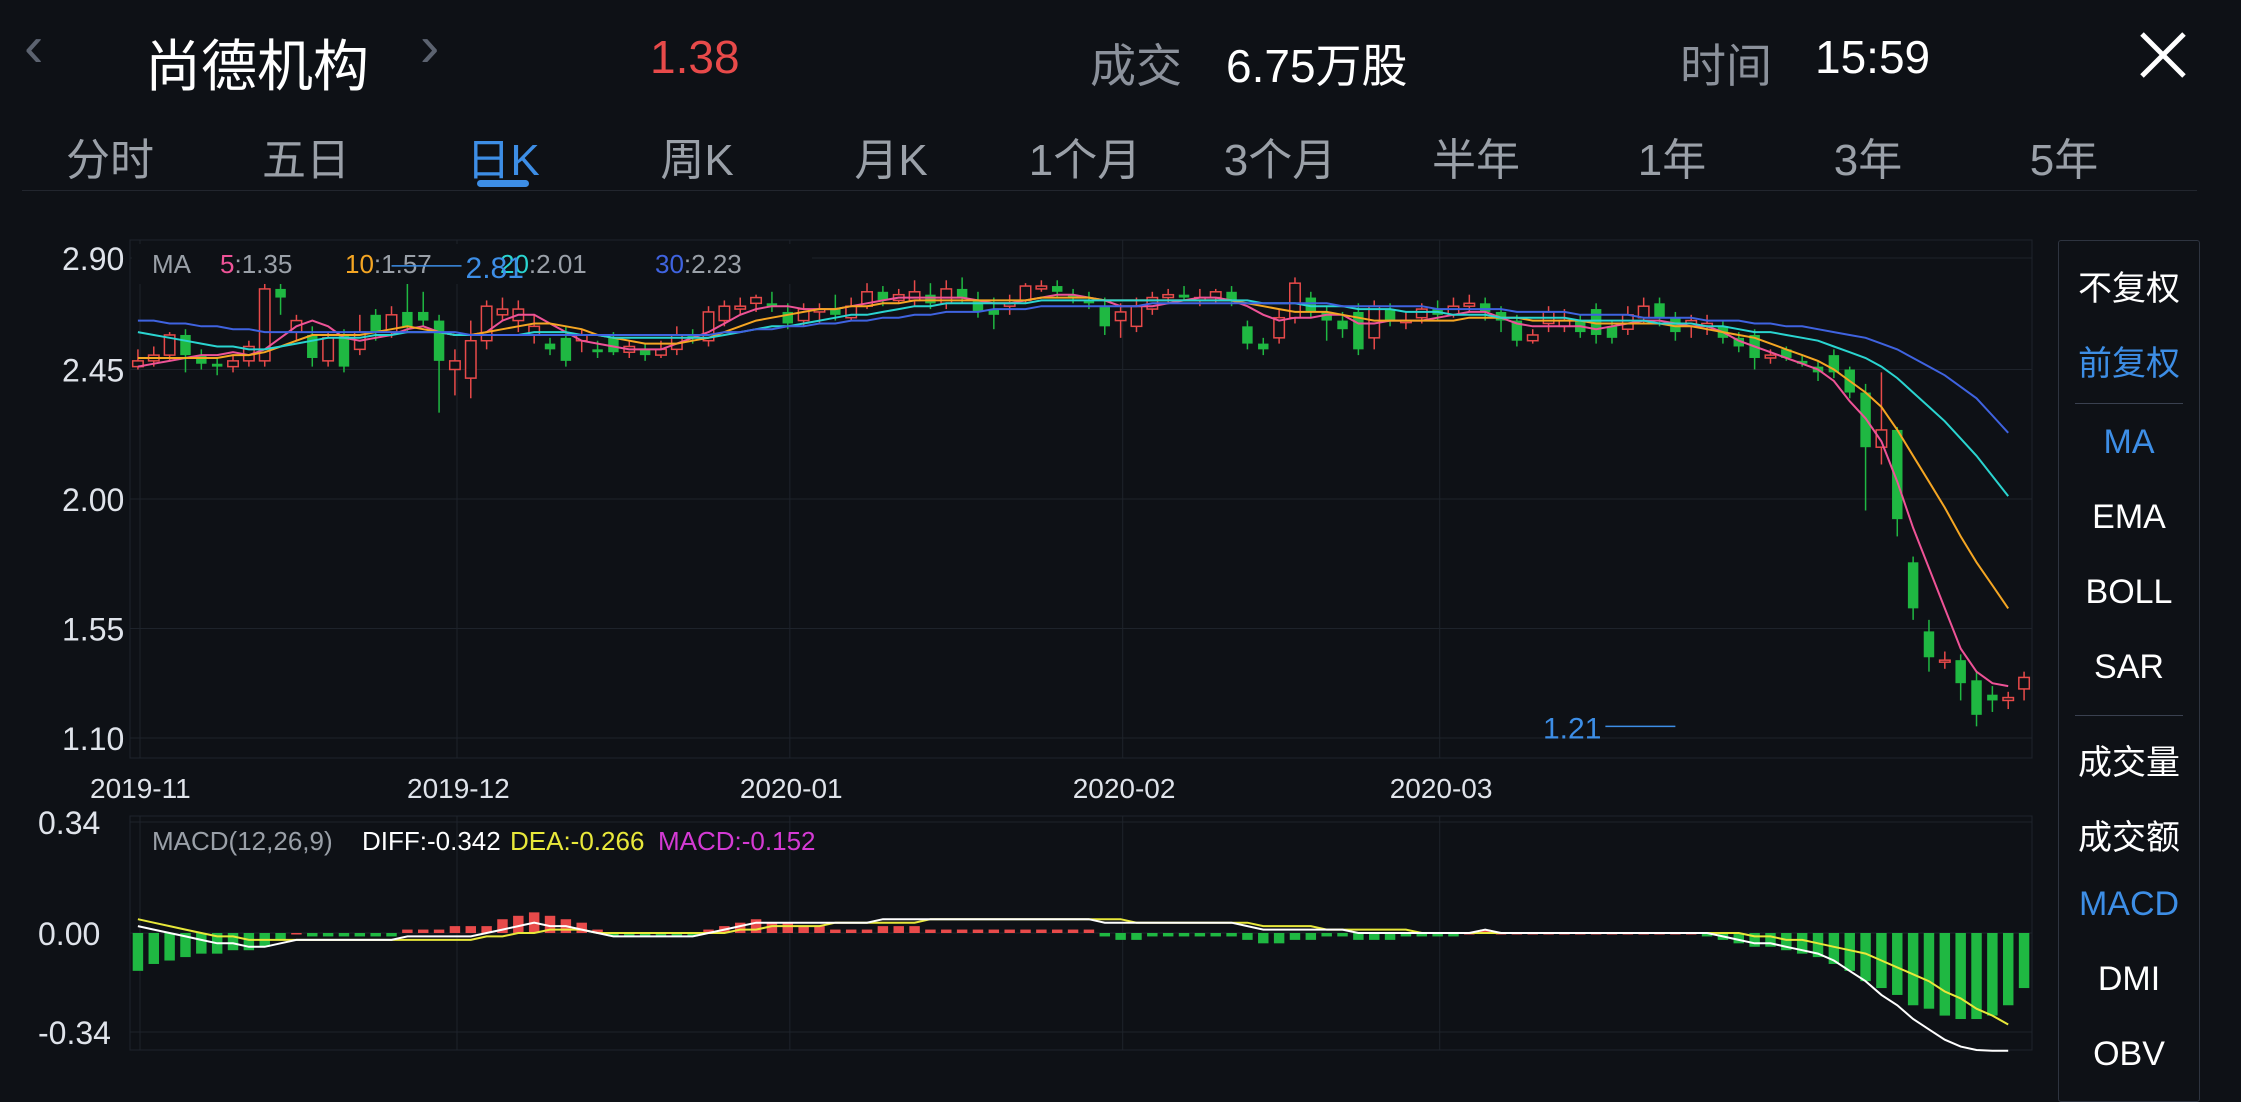 The image size is (2241, 1102). I want to click on side-item-0-1: 前复权, so click(2129, 360).